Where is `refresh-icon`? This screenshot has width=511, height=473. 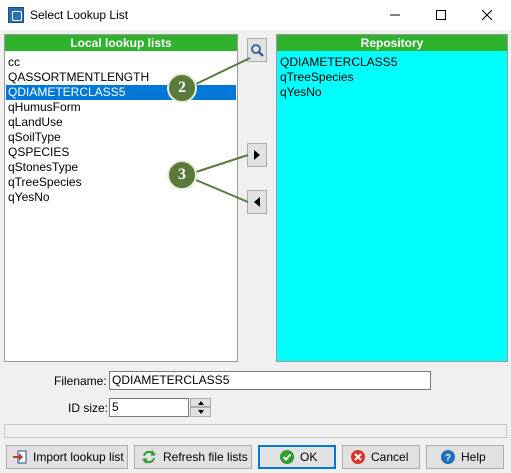 refresh-icon is located at coordinates (149, 457).